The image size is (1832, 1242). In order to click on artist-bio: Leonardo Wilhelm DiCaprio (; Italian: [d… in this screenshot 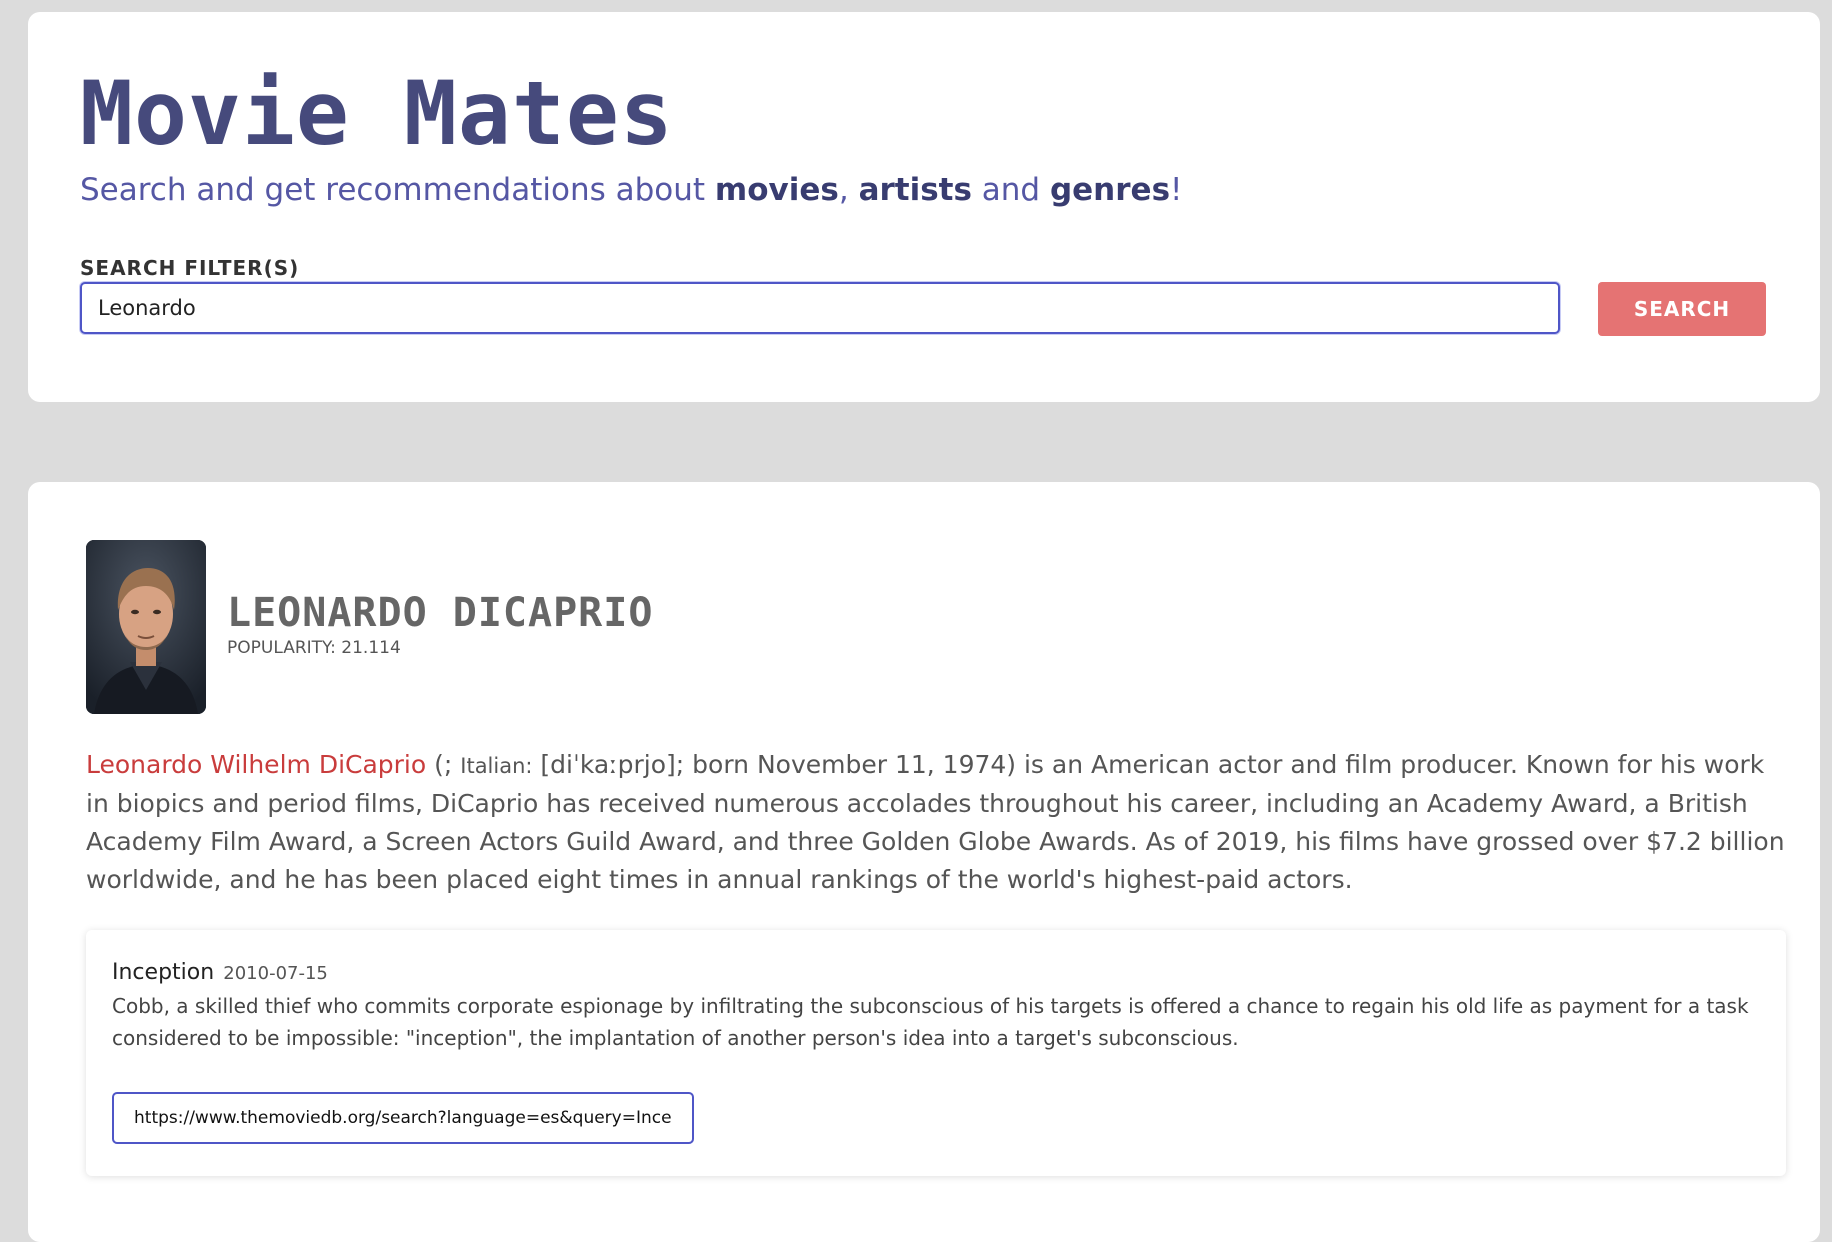, I will do `click(936, 822)`.